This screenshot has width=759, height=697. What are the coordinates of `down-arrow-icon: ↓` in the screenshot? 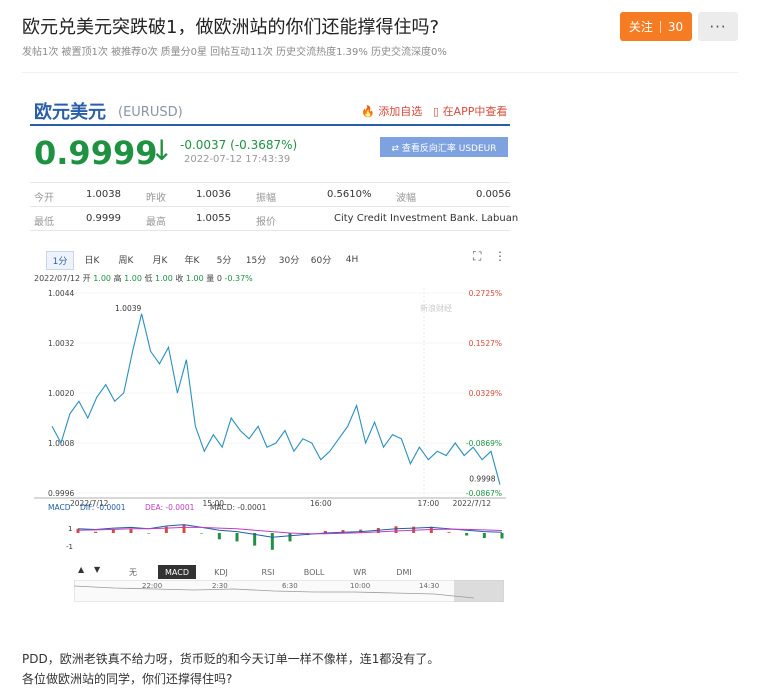 It's located at (162, 150).